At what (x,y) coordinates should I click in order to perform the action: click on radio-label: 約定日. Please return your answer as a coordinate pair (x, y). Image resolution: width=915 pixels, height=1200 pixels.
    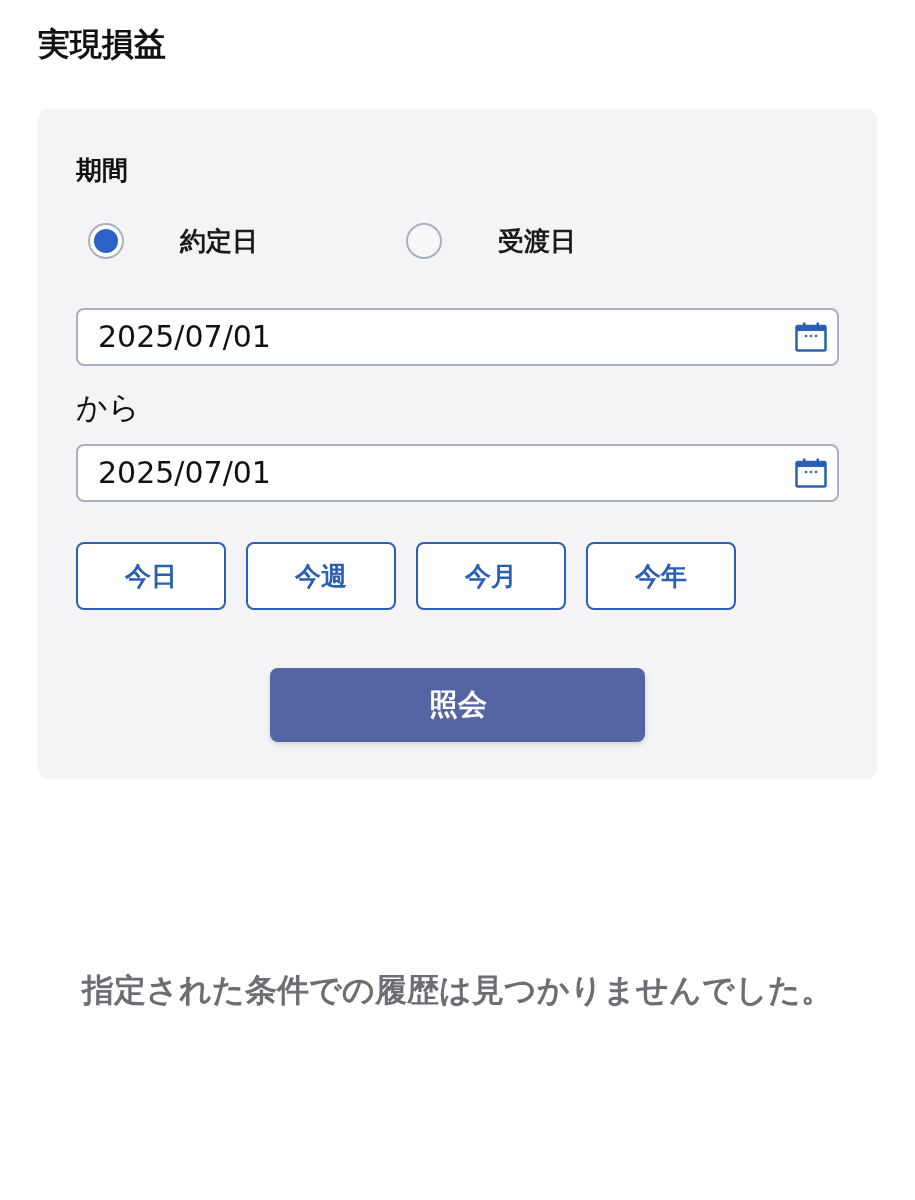
    Looking at the image, I should click on (219, 241).